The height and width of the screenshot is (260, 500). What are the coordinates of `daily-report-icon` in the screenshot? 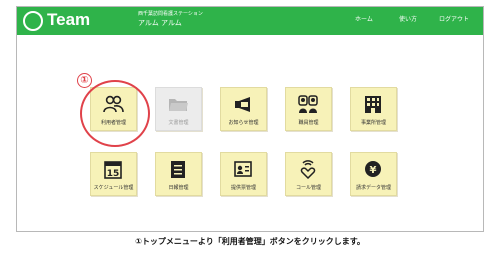 It's located at (178, 169).